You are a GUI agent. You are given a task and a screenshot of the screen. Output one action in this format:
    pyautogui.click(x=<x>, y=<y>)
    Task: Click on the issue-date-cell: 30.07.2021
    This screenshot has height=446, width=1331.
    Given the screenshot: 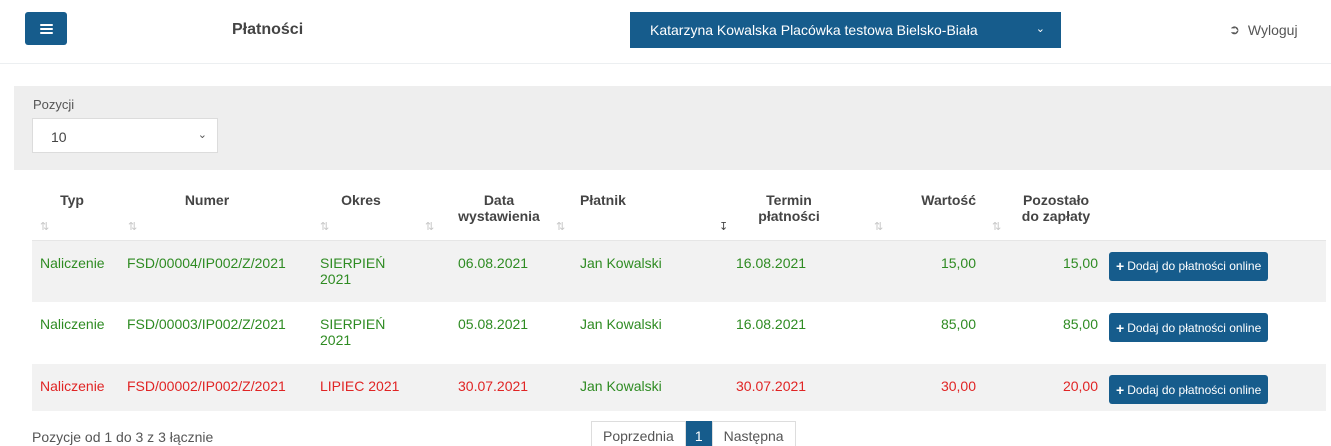 What is the action you would take?
    pyautogui.click(x=486, y=387)
    